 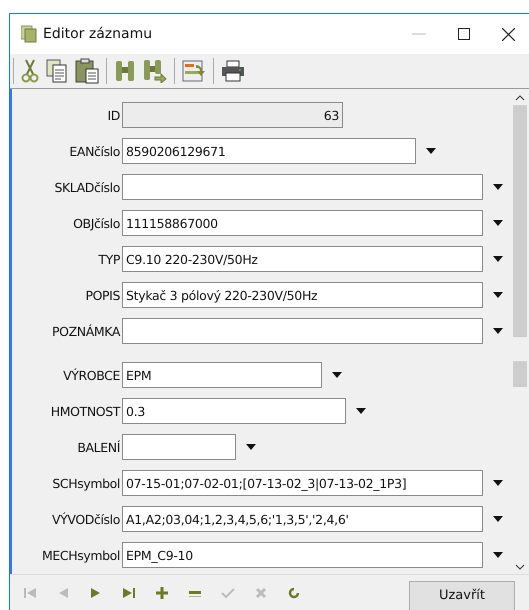 I want to click on last-record-icon, so click(x=129, y=592).